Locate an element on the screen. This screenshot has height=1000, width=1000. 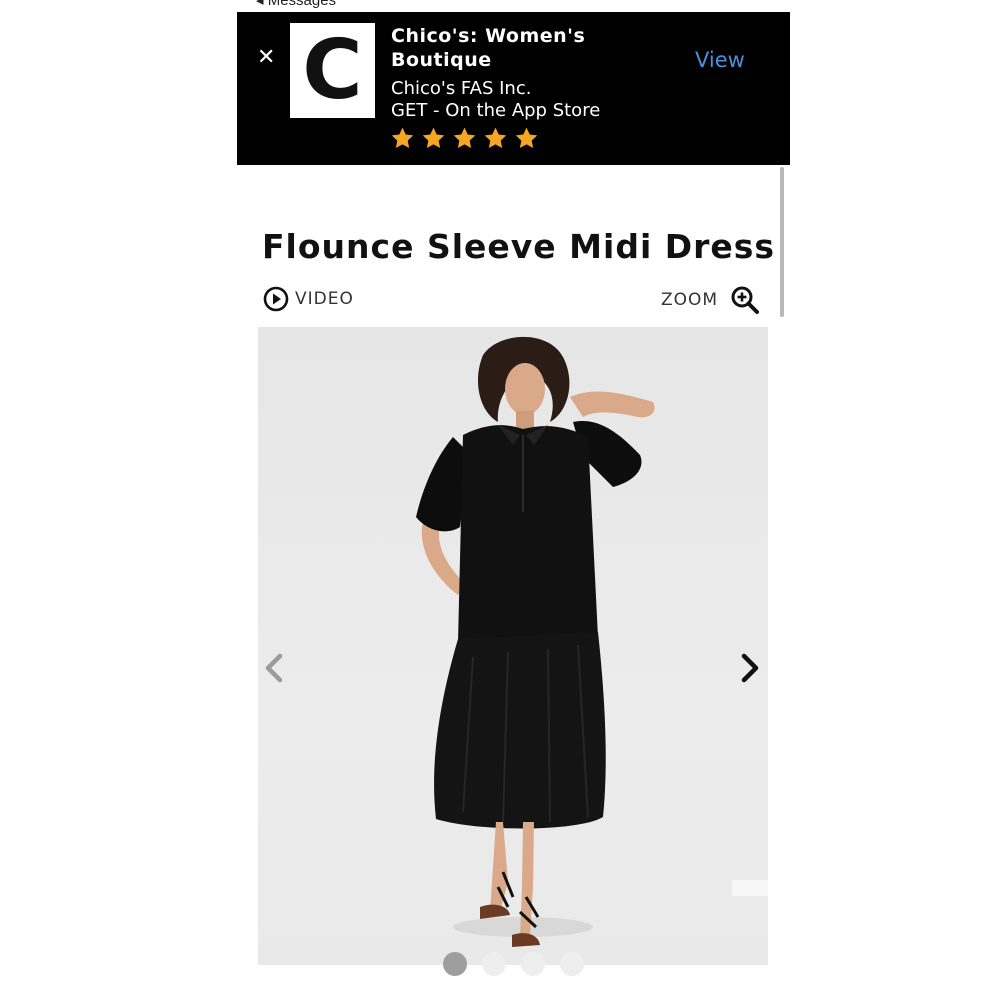
back-to-messages-link: ◂ Messages is located at coordinates (296, 4).